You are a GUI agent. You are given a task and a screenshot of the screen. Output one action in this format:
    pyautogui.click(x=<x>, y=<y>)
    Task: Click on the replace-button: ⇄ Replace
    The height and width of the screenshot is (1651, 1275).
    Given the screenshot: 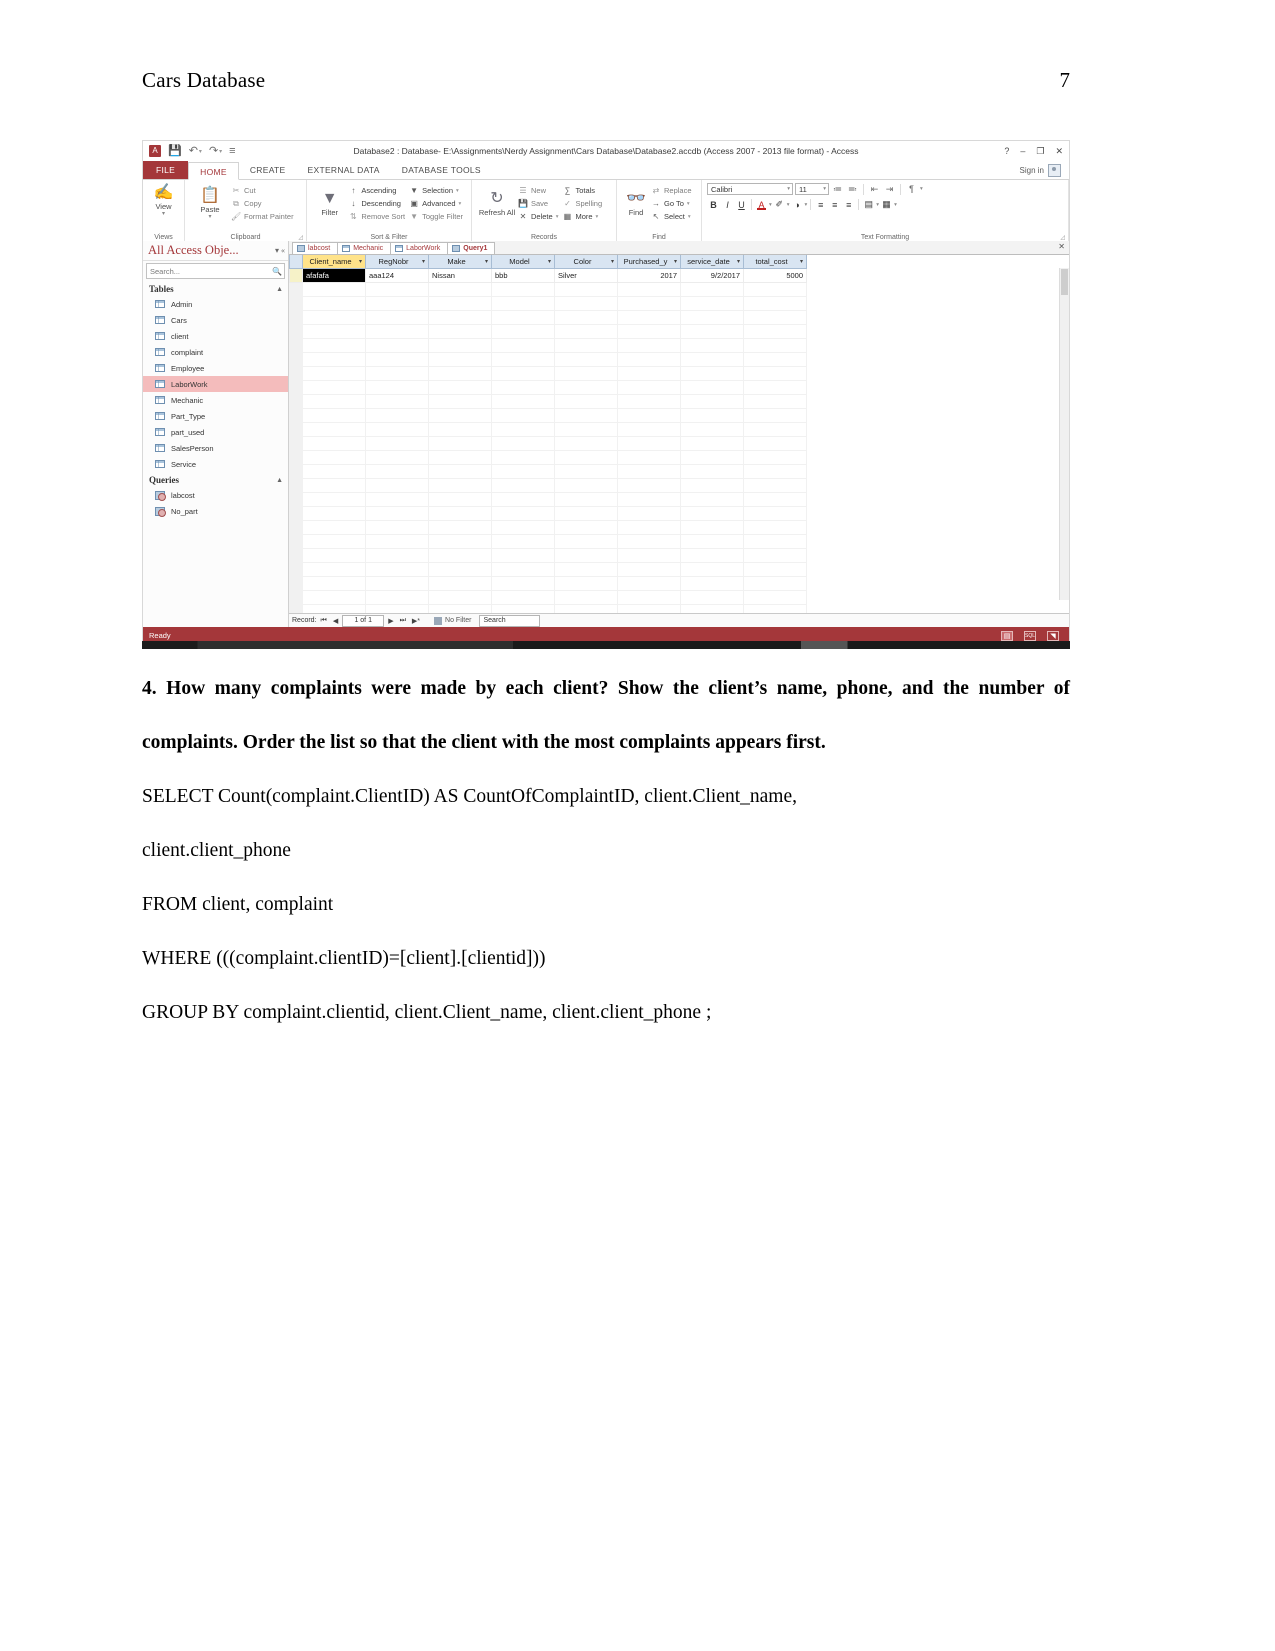 What is the action you would take?
    pyautogui.click(x=672, y=190)
    